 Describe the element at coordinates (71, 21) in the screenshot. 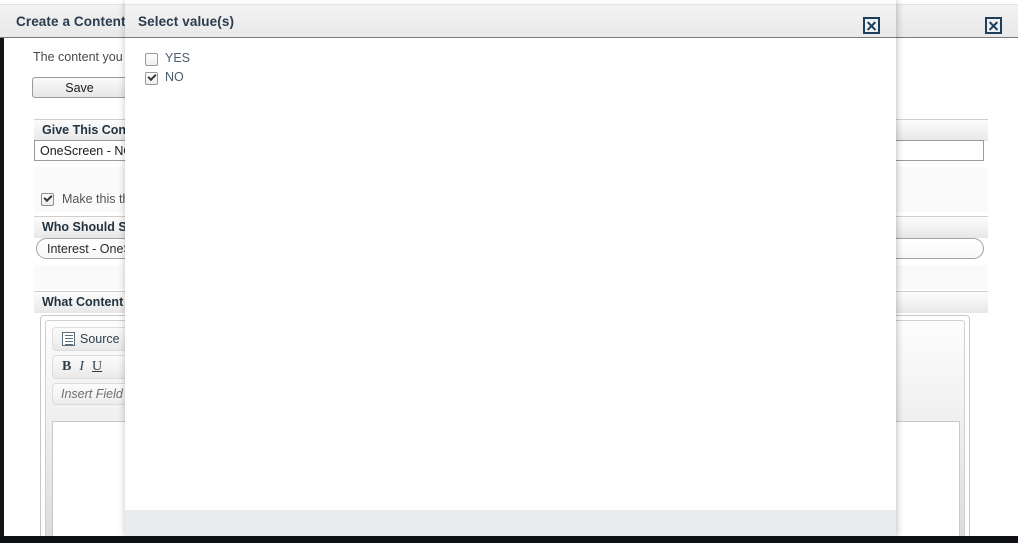

I see `background-window-title: Create a Content` at that location.